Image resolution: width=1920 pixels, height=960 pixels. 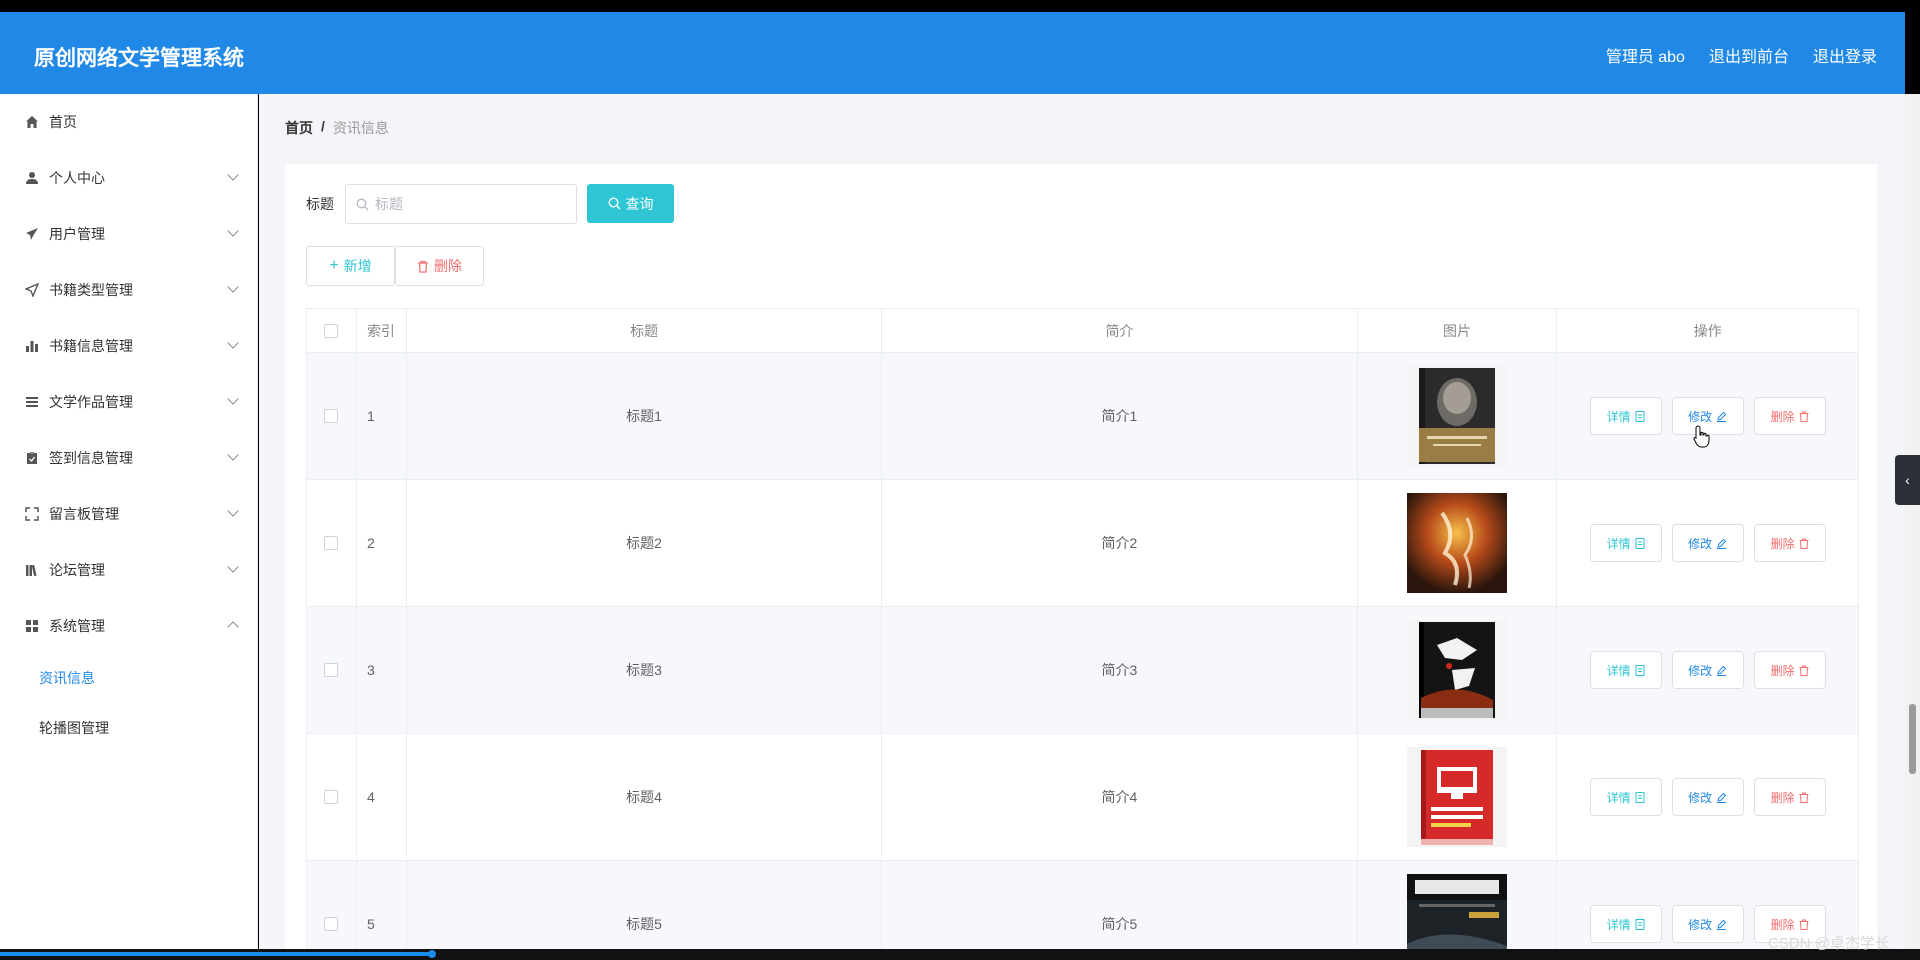 I want to click on sidebar-item-personal: 个人中心, so click(x=129, y=178).